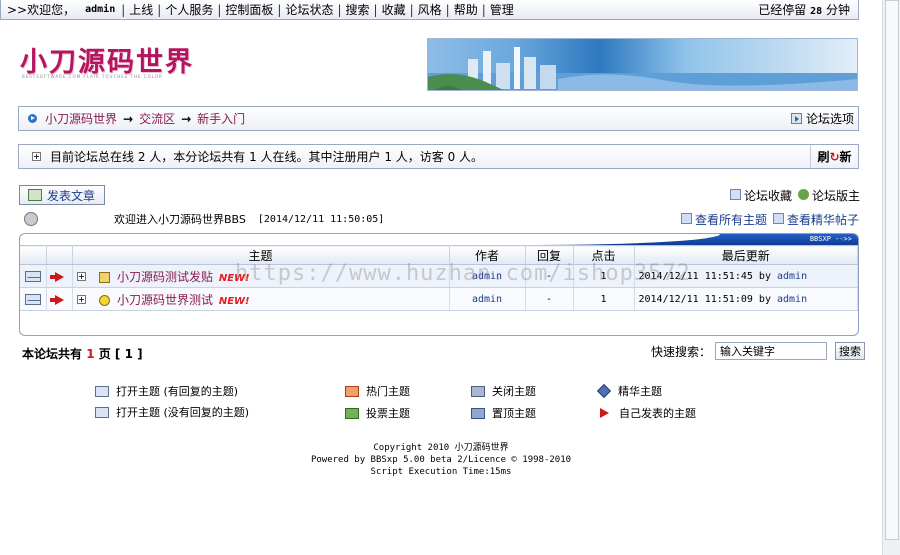  I want to click on legend-pinned-label: 置顶主题, so click(514, 413).